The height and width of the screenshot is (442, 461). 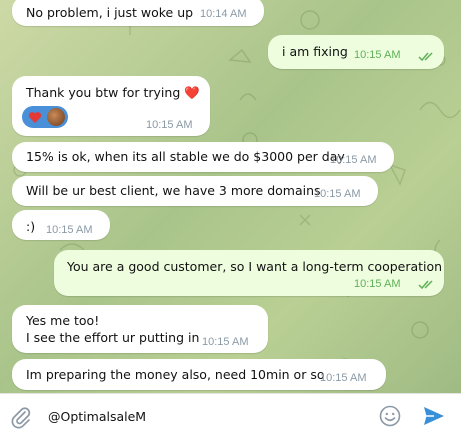 What do you see at coordinates (110, 12) in the screenshot?
I see `message-text: No problem, i just woke up` at bounding box center [110, 12].